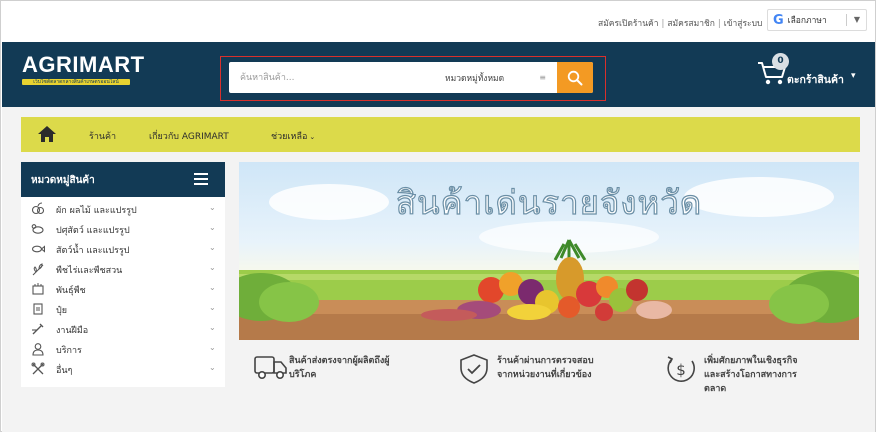 The width and height of the screenshot is (876, 432). I want to click on truck-icon, so click(270, 367).